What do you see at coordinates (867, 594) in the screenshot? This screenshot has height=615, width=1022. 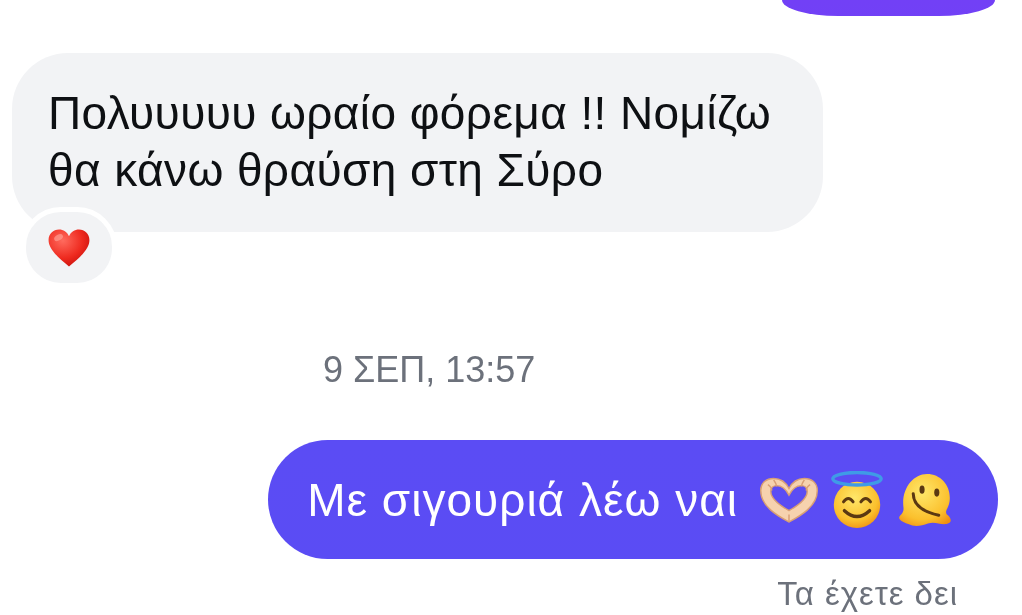 I see `seen-status: Τα έχετε δει` at bounding box center [867, 594].